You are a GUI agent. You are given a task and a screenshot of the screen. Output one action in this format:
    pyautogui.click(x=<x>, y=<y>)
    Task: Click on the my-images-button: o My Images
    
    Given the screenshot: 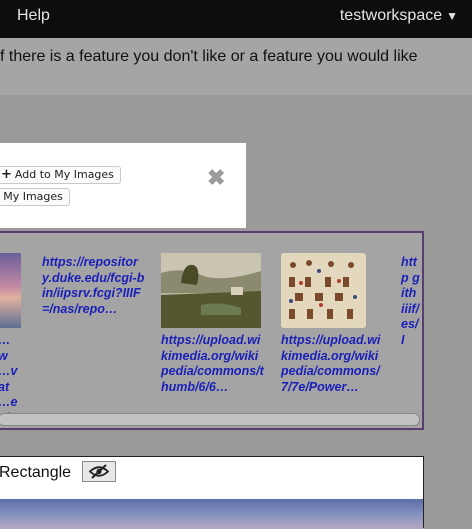 What is the action you would take?
    pyautogui.click(x=35, y=197)
    